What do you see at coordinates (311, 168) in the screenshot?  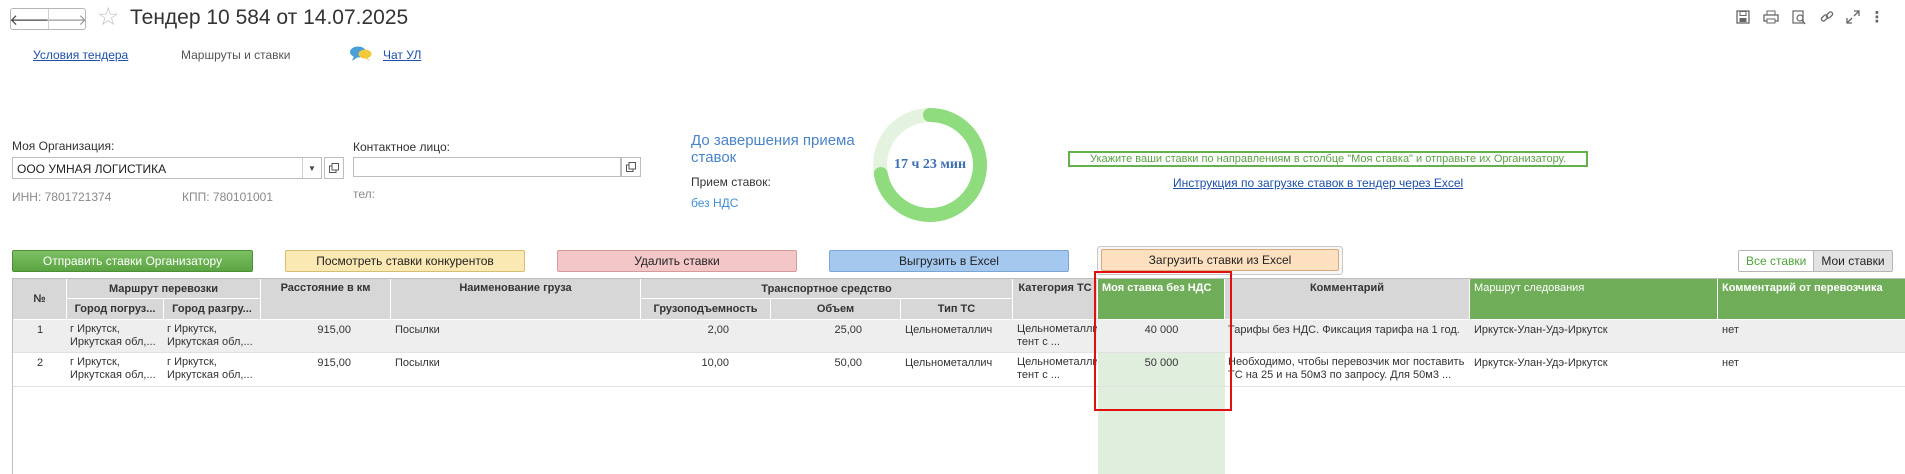 I see `chevron-down-icon: ▼` at bounding box center [311, 168].